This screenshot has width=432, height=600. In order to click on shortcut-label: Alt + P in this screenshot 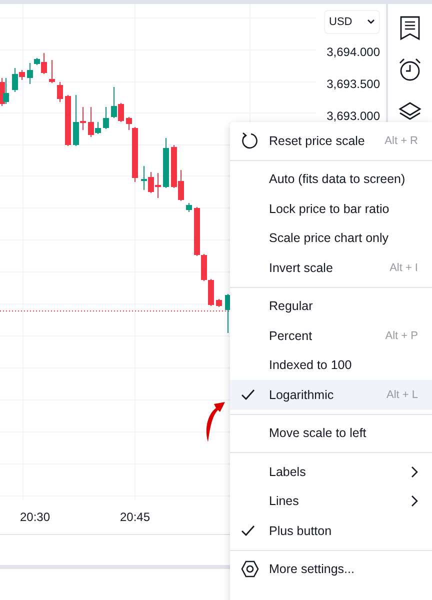, I will do `click(401, 336)`.